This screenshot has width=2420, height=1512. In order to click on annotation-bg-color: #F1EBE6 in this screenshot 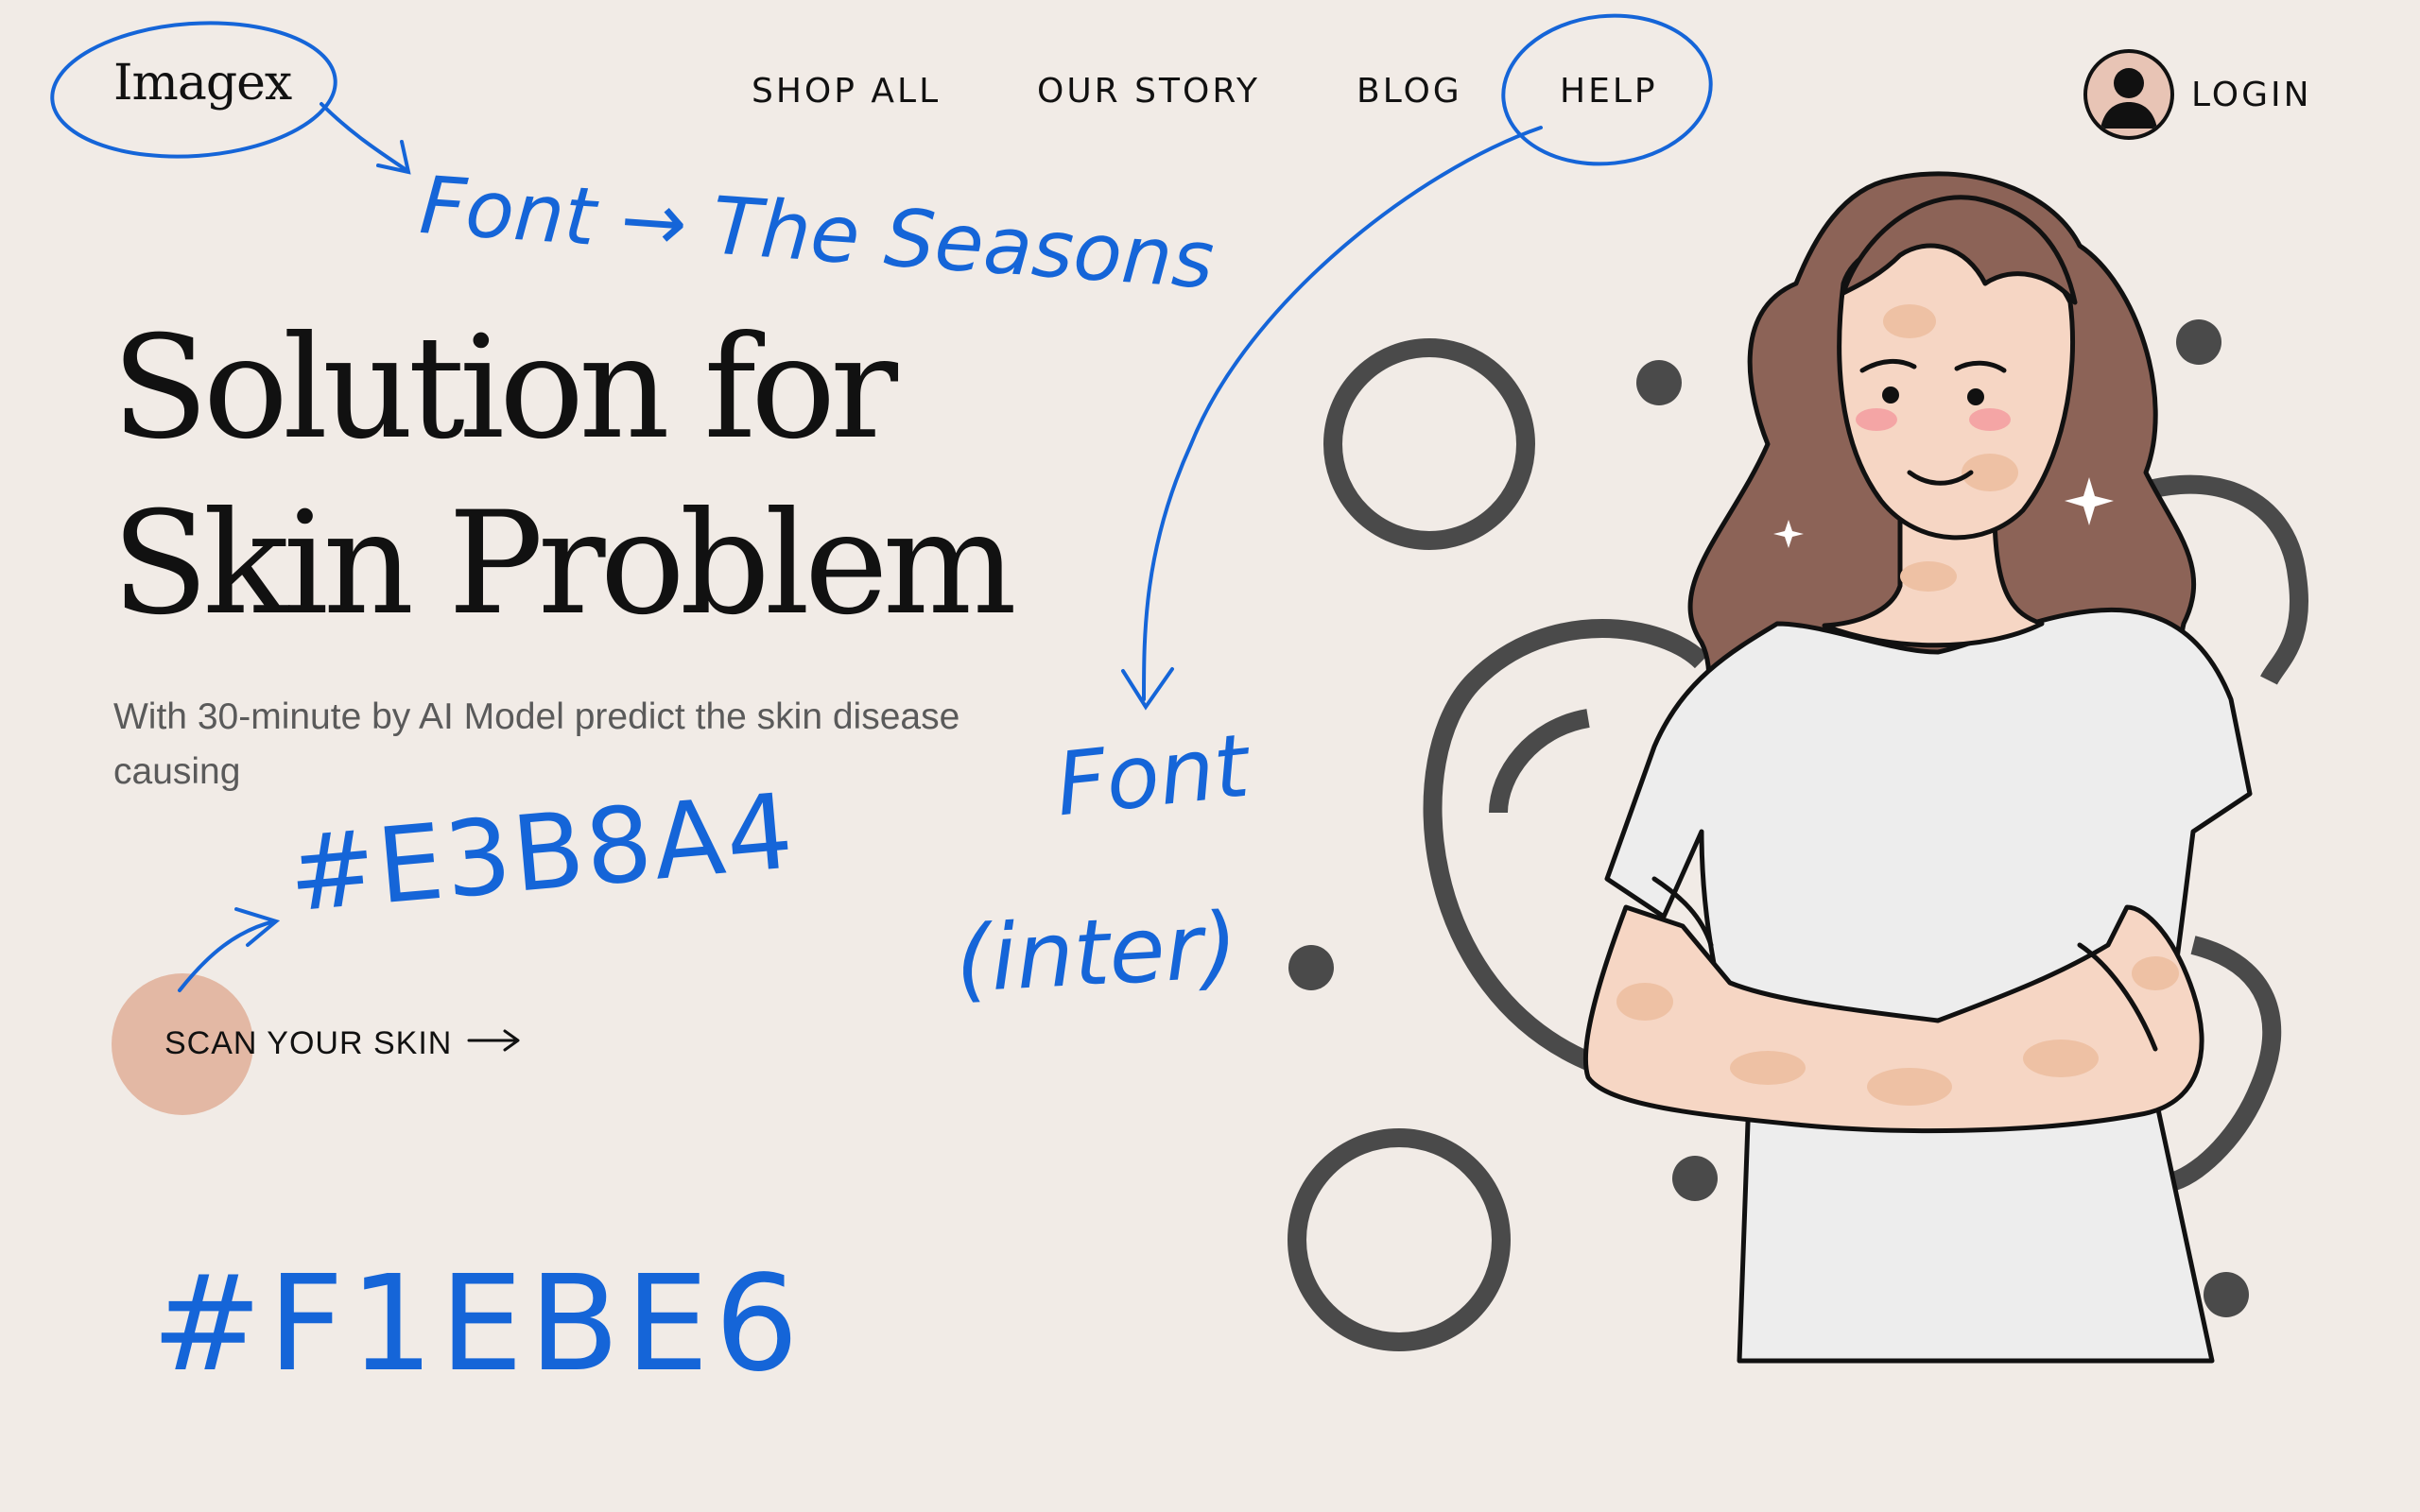, I will do `click(478, 1324)`.